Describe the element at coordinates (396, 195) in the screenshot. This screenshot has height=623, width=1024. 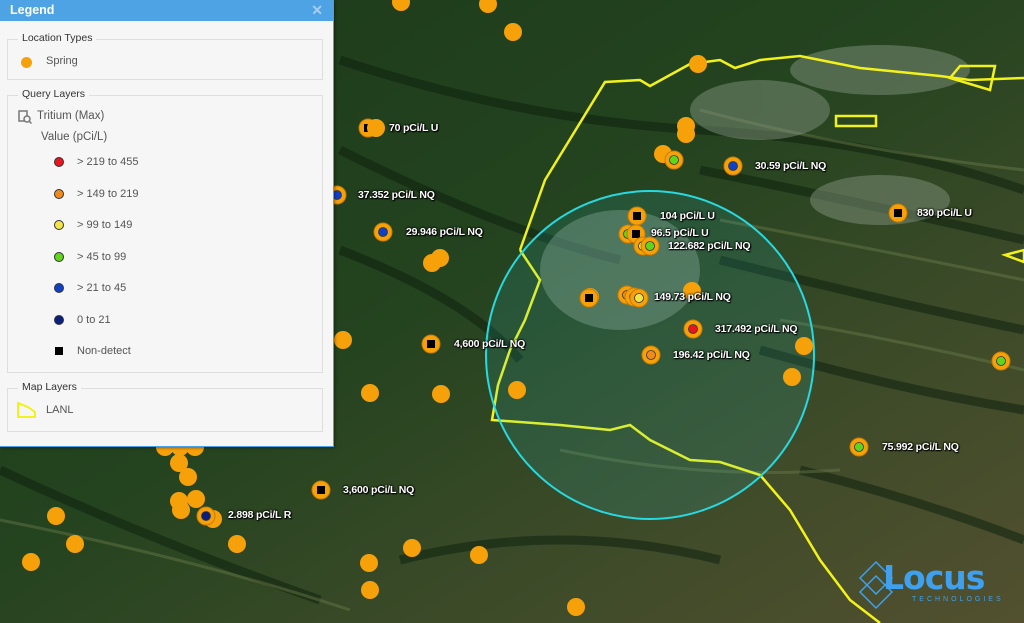
I see `map-value-label: 37.352 pCi/L NQ` at that location.